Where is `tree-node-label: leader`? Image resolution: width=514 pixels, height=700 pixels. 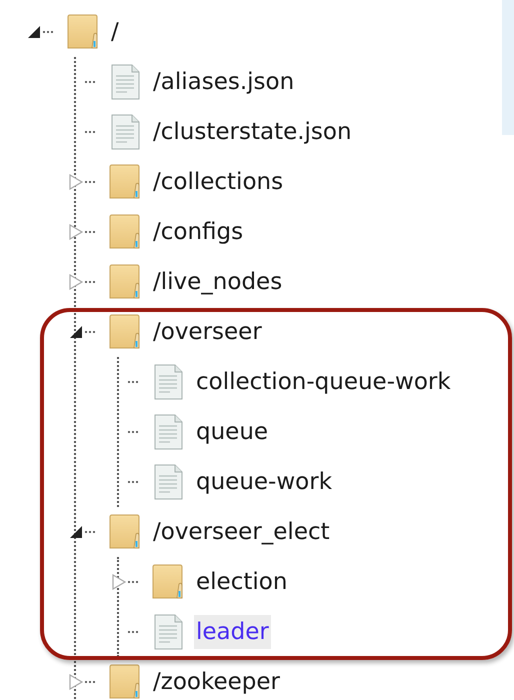
tree-node-label: leader is located at coordinates (232, 632).